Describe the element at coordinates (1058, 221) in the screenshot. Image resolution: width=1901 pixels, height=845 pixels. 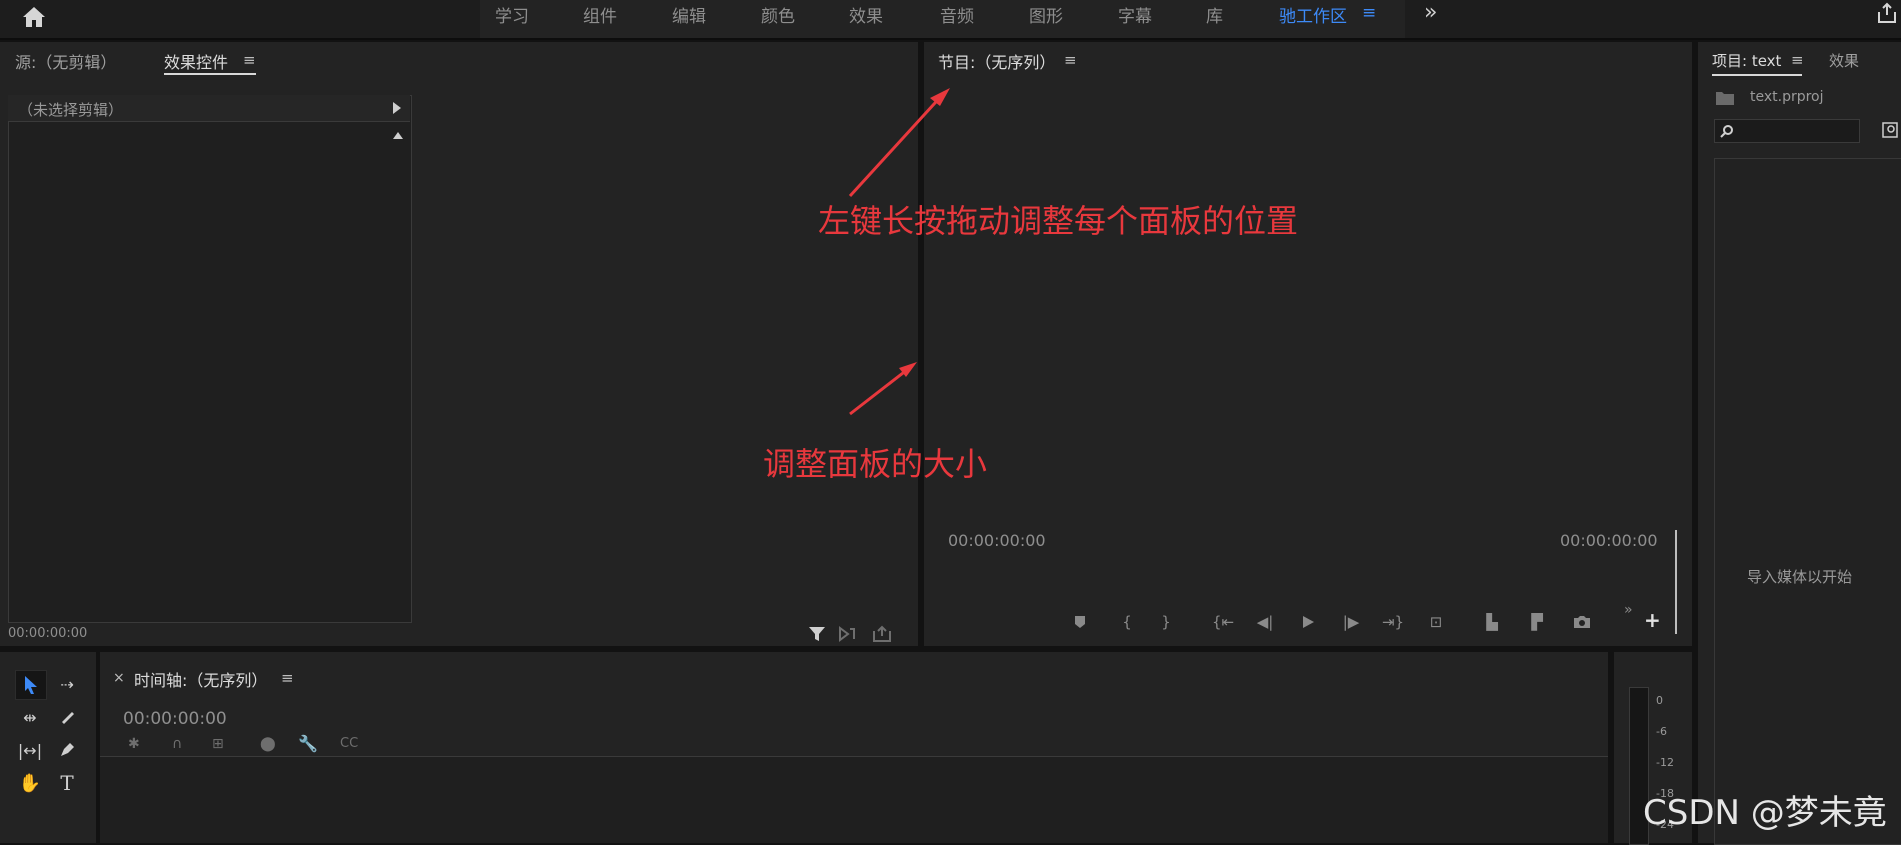
I see `drag-hint-annotation: 左键长按拖动调整每个面板的位置` at that location.